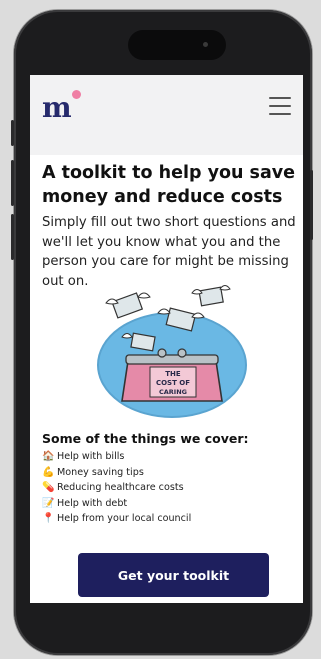  What do you see at coordinates (145, 438) in the screenshot?
I see `covers-heading: Some of the things we cover:` at bounding box center [145, 438].